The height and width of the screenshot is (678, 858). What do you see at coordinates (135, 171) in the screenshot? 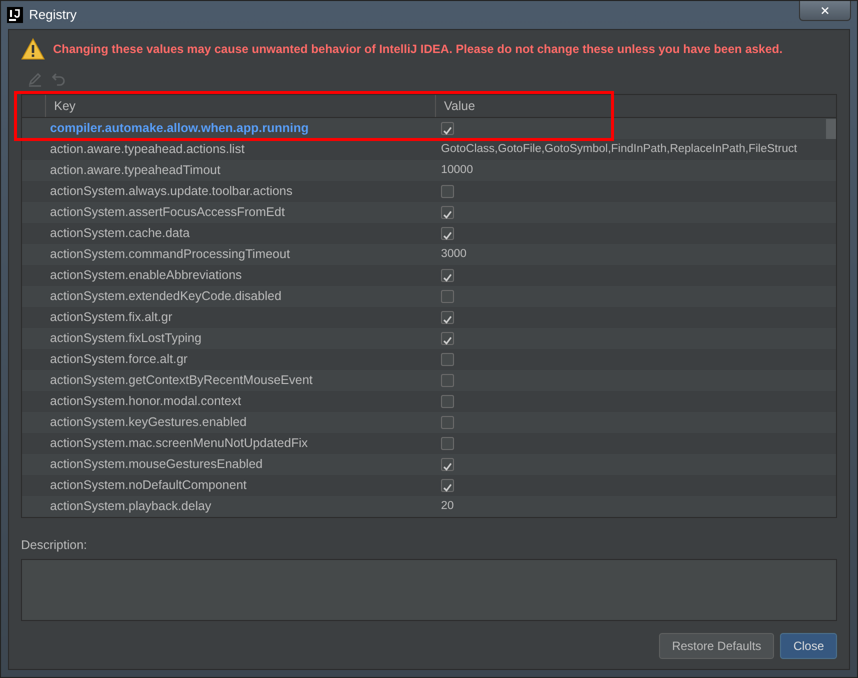
I see `key-cell-text: action.aware.typeaheadTimout` at bounding box center [135, 171].